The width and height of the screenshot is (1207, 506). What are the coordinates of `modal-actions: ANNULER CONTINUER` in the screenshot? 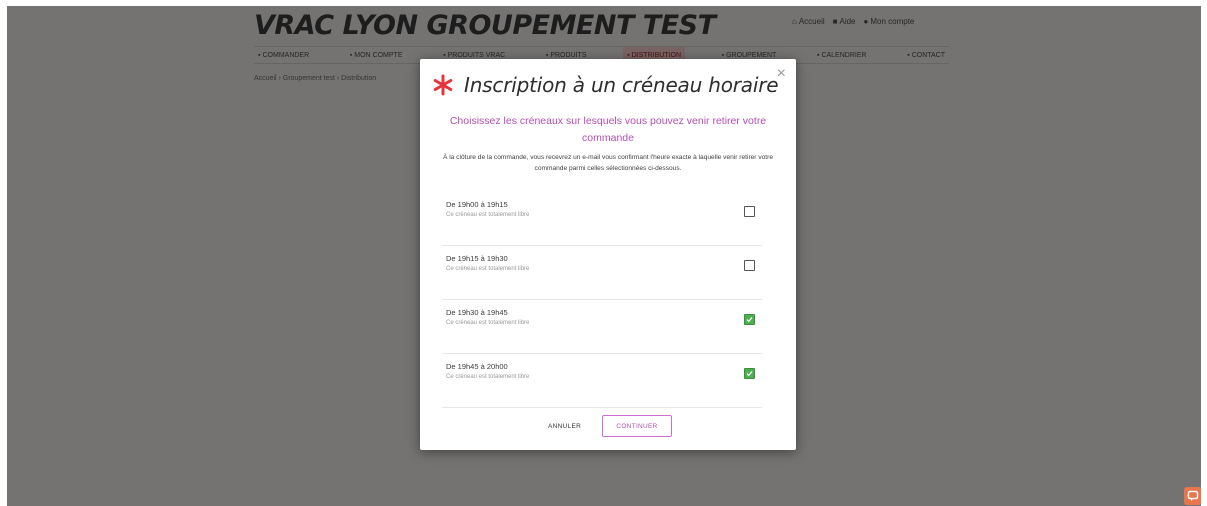 It's located at (608, 426).